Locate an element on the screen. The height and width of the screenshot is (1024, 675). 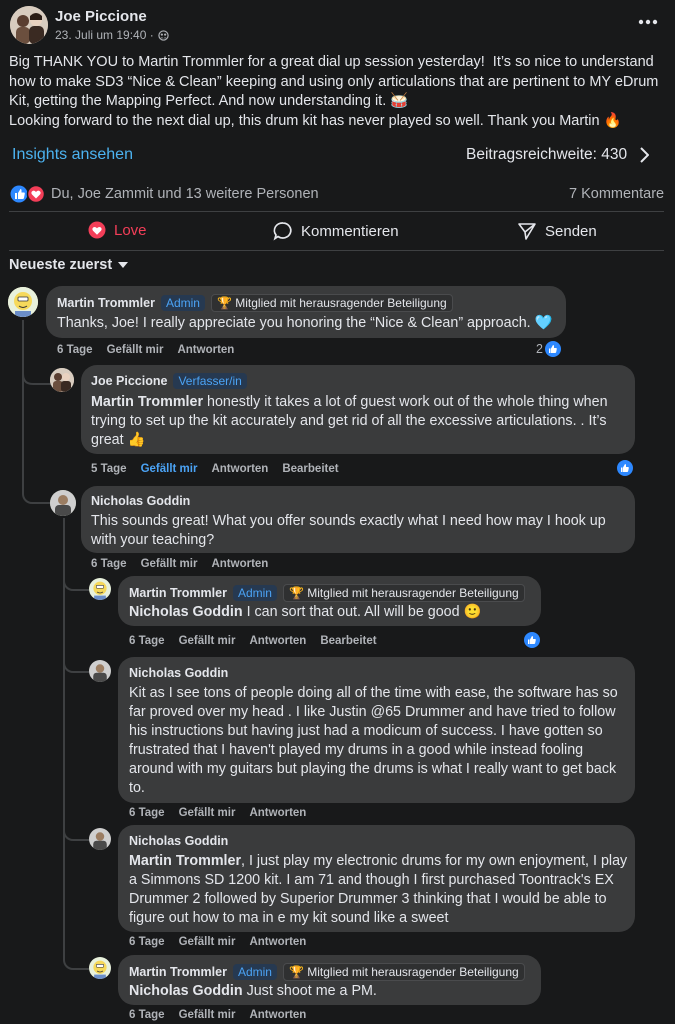
comment-author: Joe Piccione is located at coordinates (129, 381).